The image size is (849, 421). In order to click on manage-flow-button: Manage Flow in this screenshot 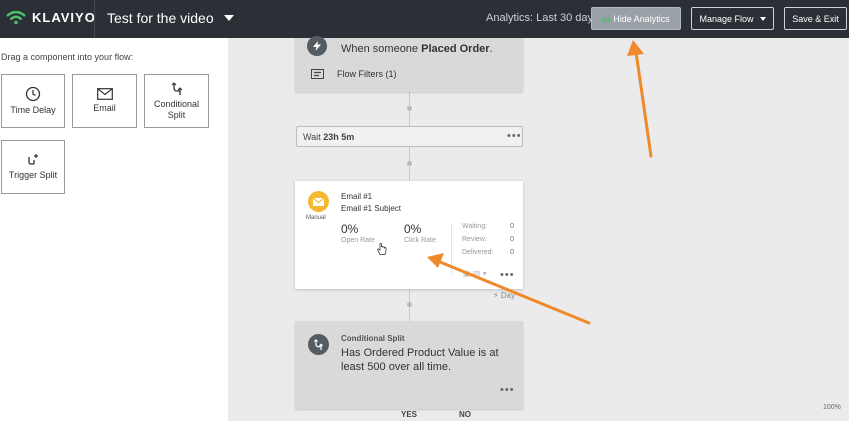, I will do `click(732, 18)`.